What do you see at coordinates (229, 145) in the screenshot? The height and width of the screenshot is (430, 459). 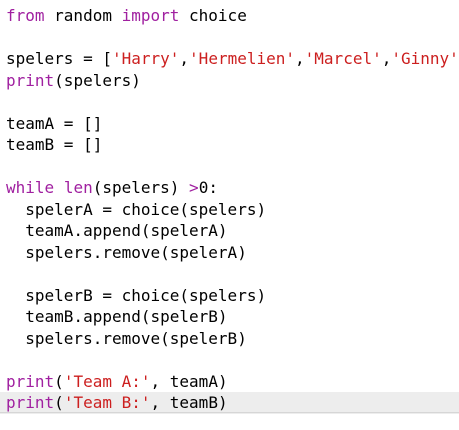 I see `code-line: teamB = []` at bounding box center [229, 145].